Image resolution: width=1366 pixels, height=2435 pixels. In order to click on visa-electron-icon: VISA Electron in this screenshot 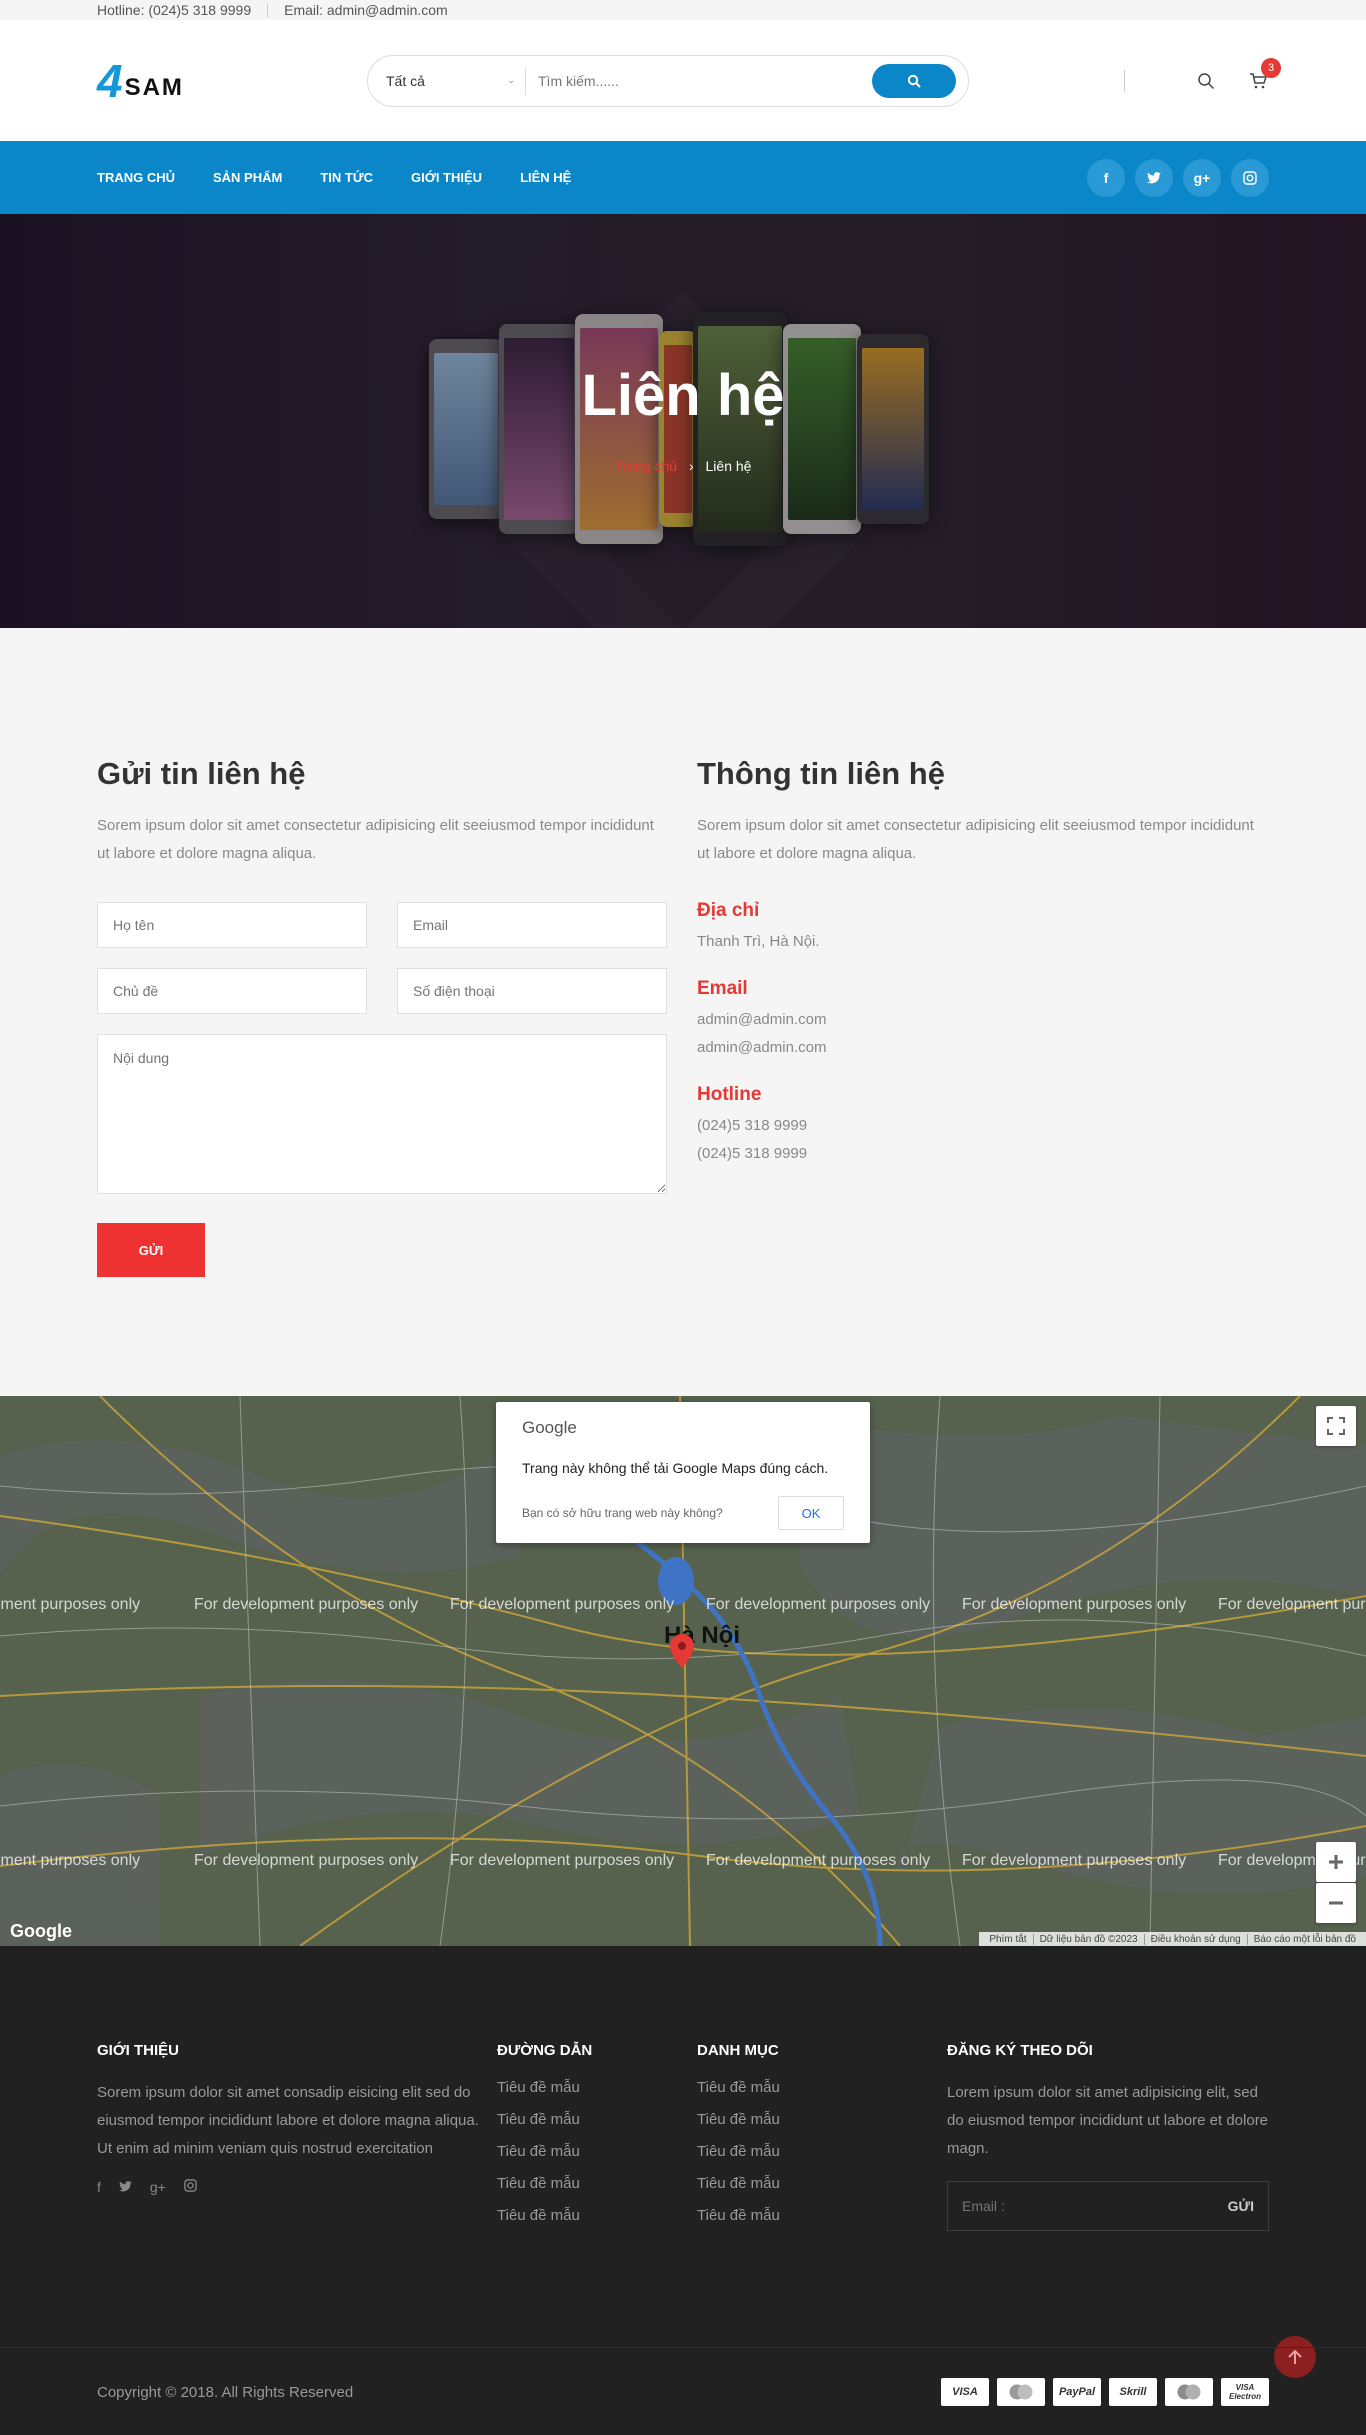, I will do `click(1245, 2392)`.